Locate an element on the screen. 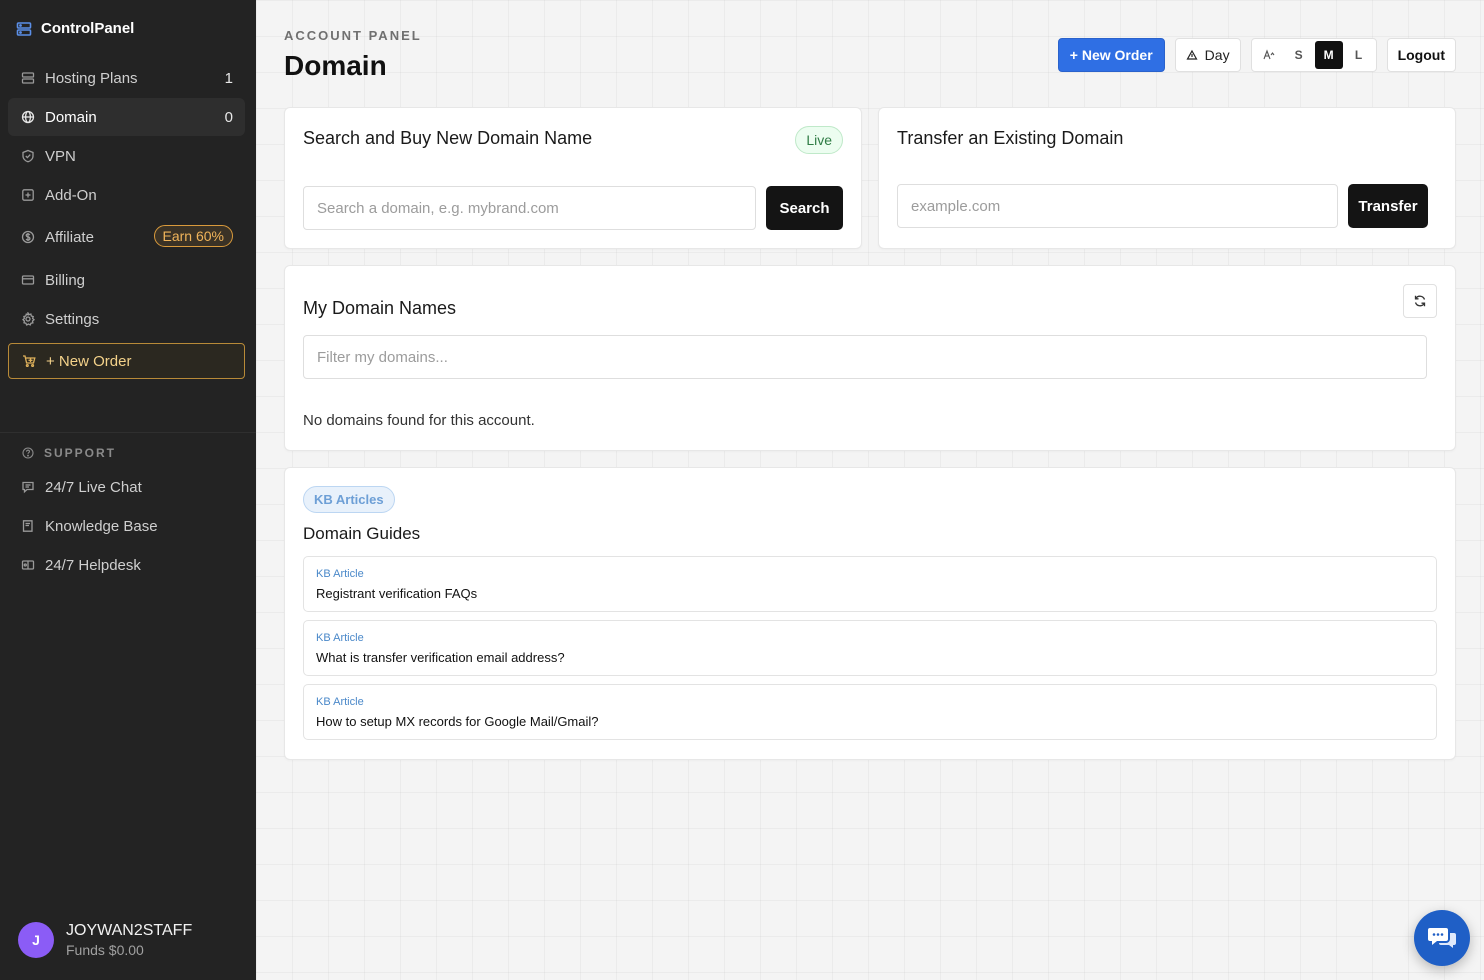 The height and width of the screenshot is (980, 1484). sidebar-item-affiliate: Affiliate Earn 60% is located at coordinates (126, 237).